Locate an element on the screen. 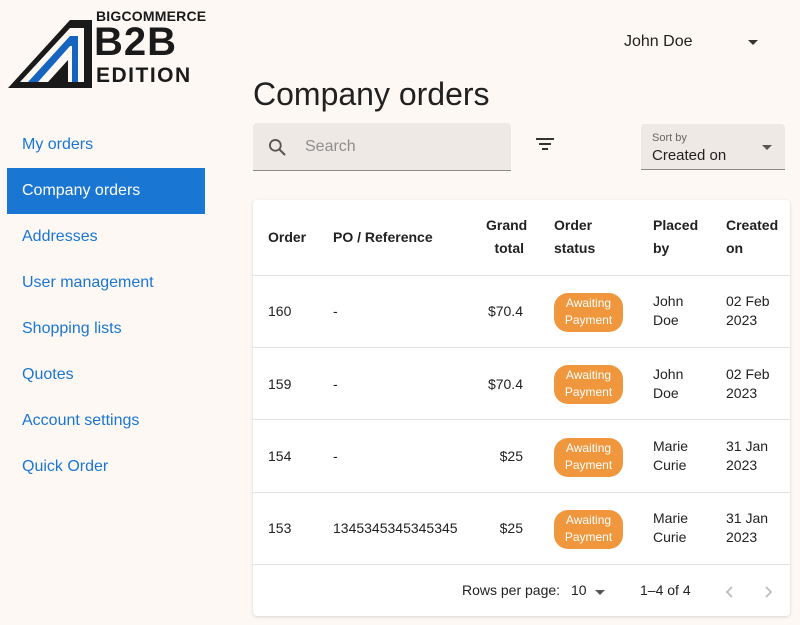 This screenshot has height=625, width=800. cell-po-reference: 1345345345345345 is located at coordinates (395, 528).